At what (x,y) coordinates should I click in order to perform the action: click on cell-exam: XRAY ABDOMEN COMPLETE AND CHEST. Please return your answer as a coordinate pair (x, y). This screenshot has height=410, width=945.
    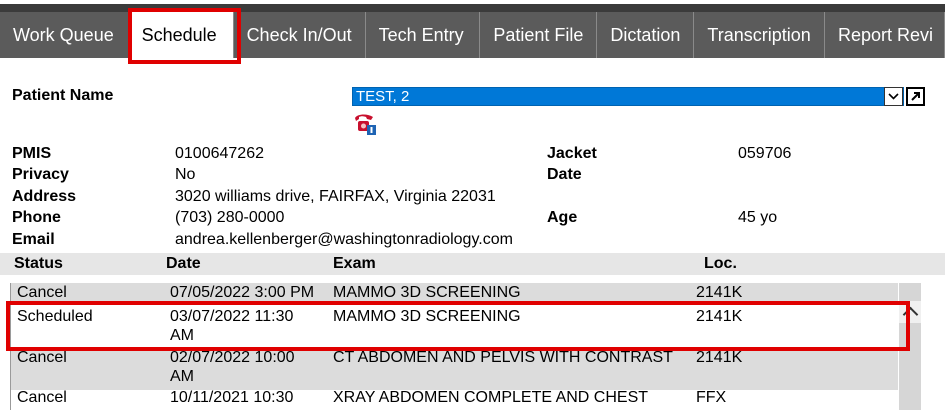
    Looking at the image, I should click on (491, 397).